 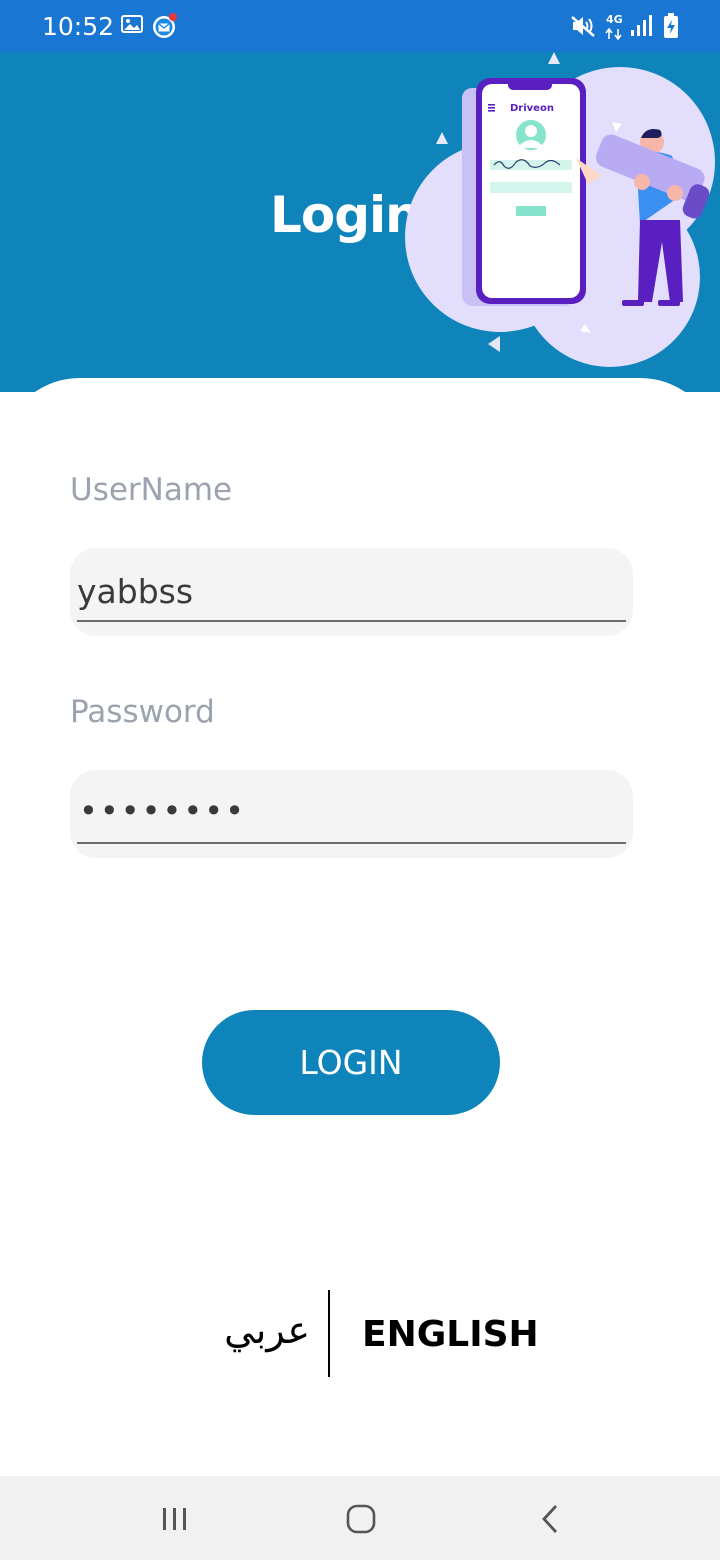 What do you see at coordinates (351, 814) in the screenshot?
I see `password-field: ••••••••` at bounding box center [351, 814].